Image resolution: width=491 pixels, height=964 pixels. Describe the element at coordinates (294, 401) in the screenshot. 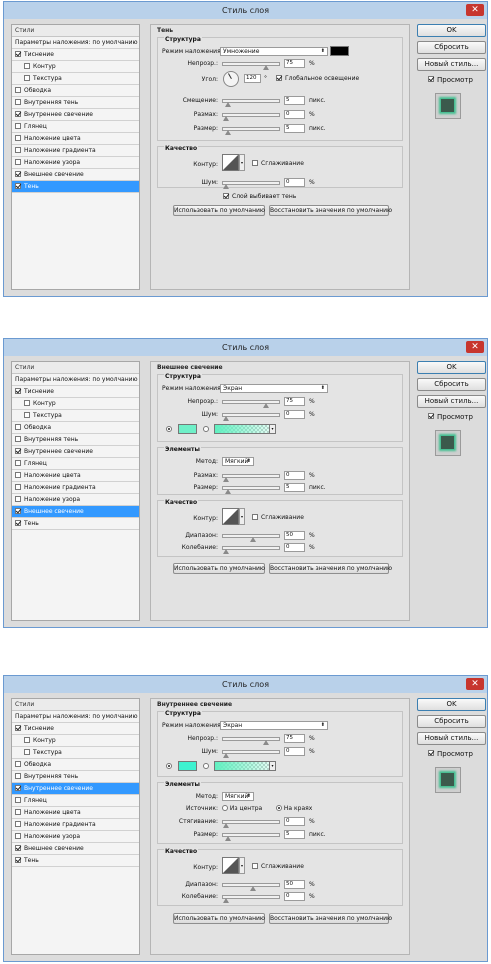

I see `opacity-input: 75` at that location.